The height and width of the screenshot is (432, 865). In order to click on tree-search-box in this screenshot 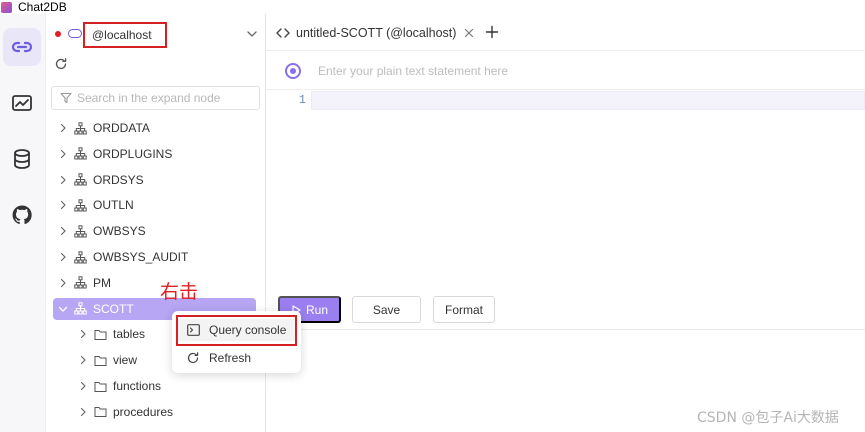, I will do `click(155, 98)`.